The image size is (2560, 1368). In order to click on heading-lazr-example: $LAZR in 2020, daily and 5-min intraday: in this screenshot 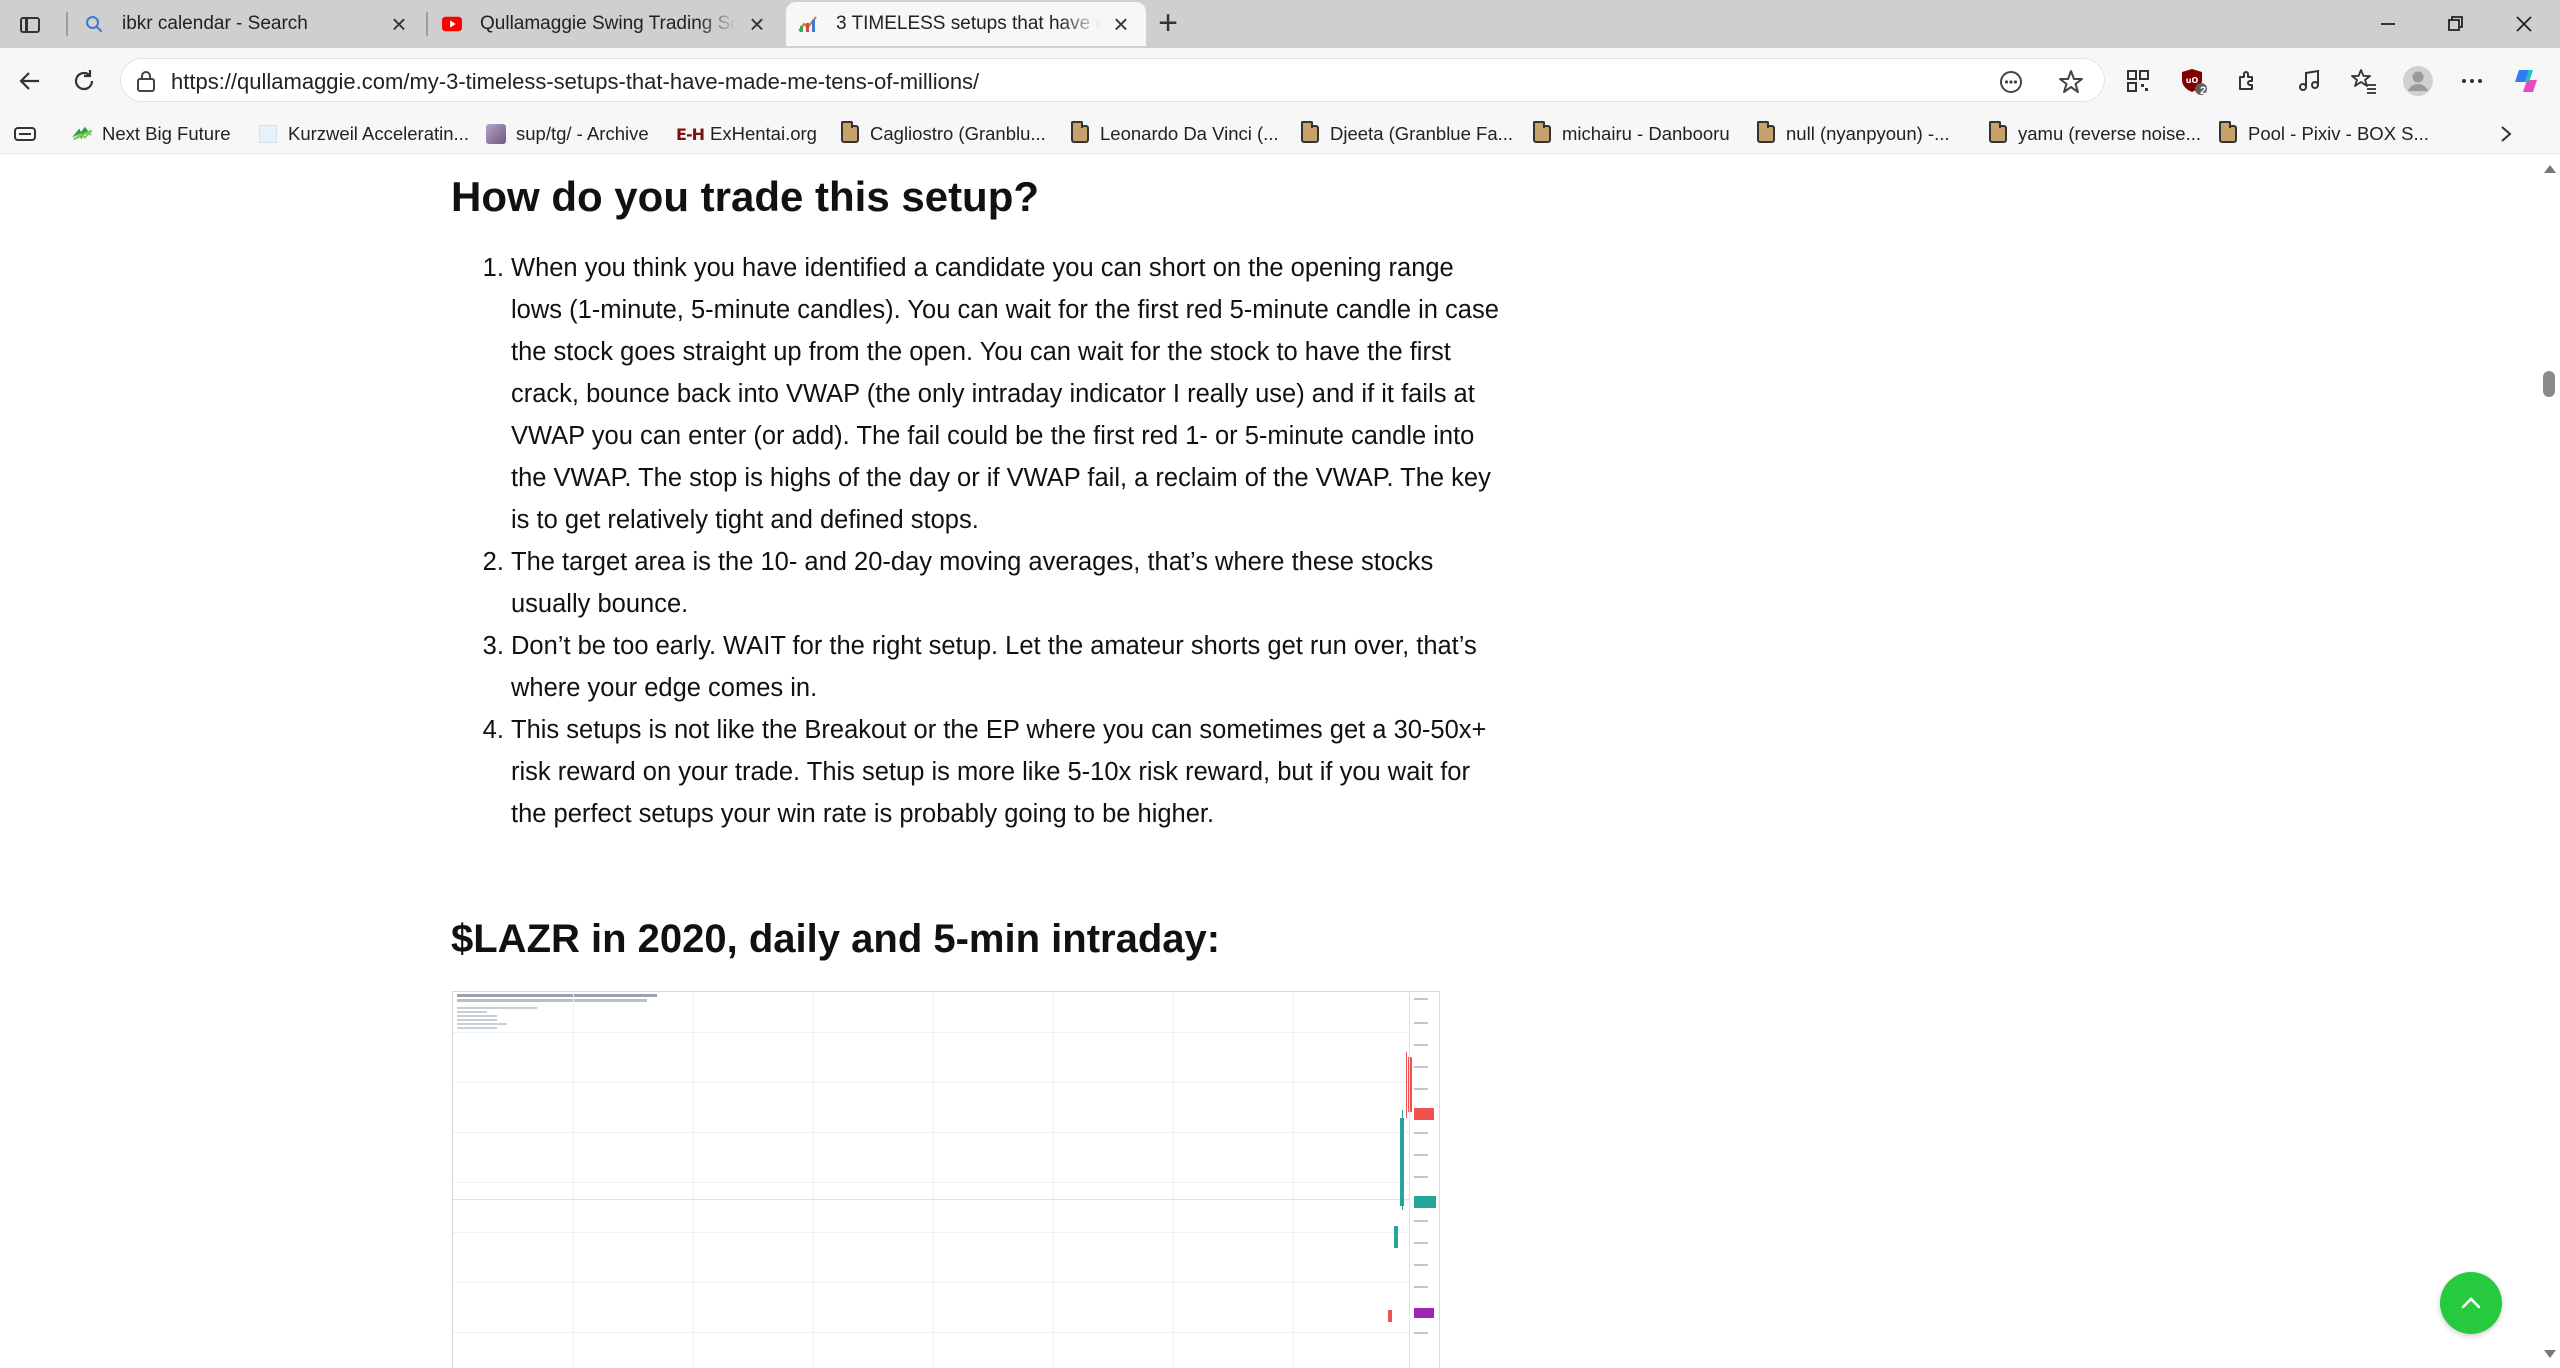, I will do `click(836, 939)`.